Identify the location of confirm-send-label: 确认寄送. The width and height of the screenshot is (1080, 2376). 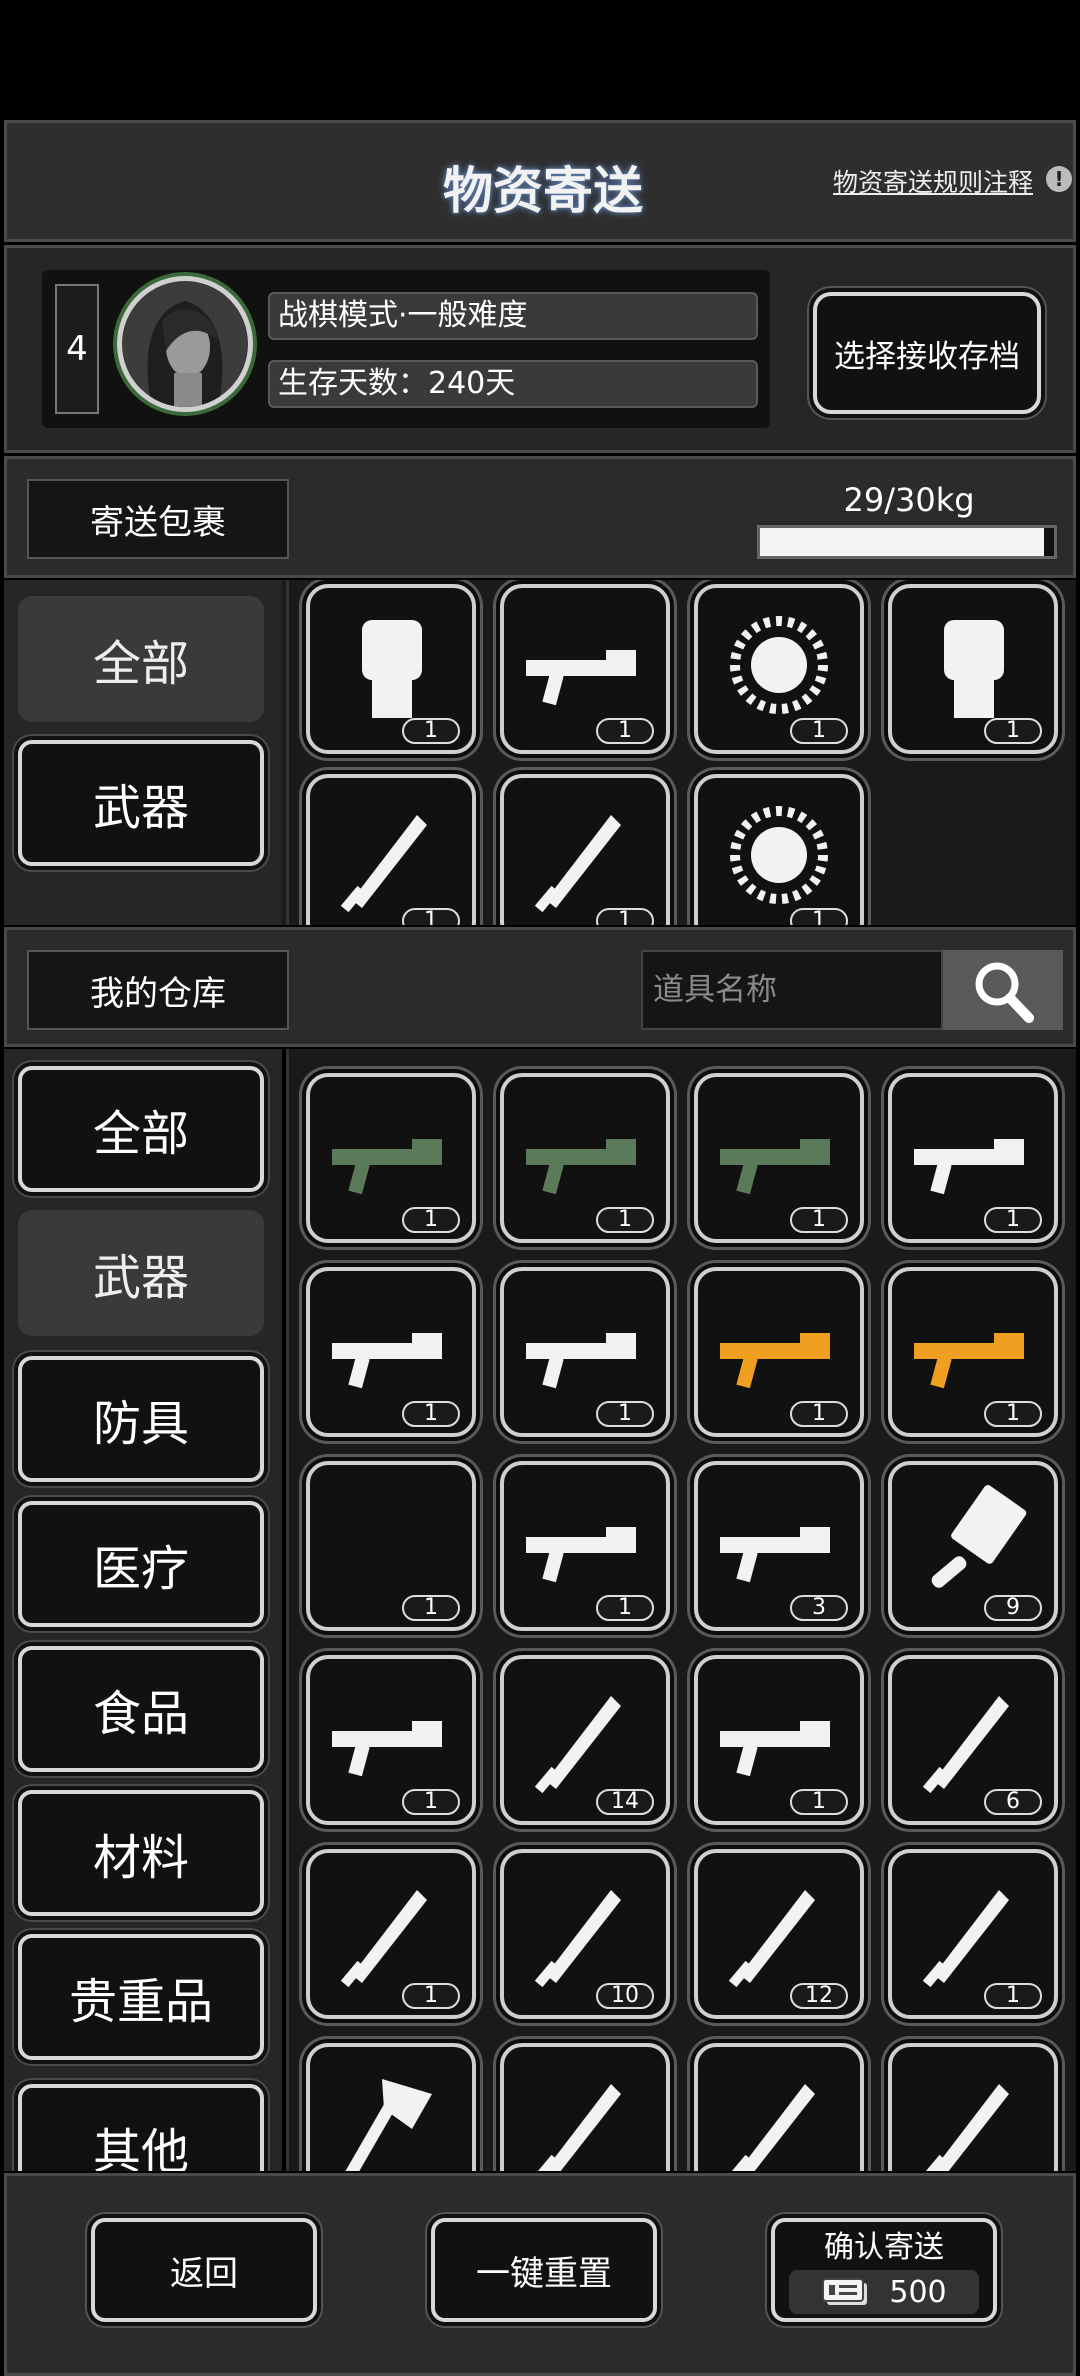
(884, 2247).